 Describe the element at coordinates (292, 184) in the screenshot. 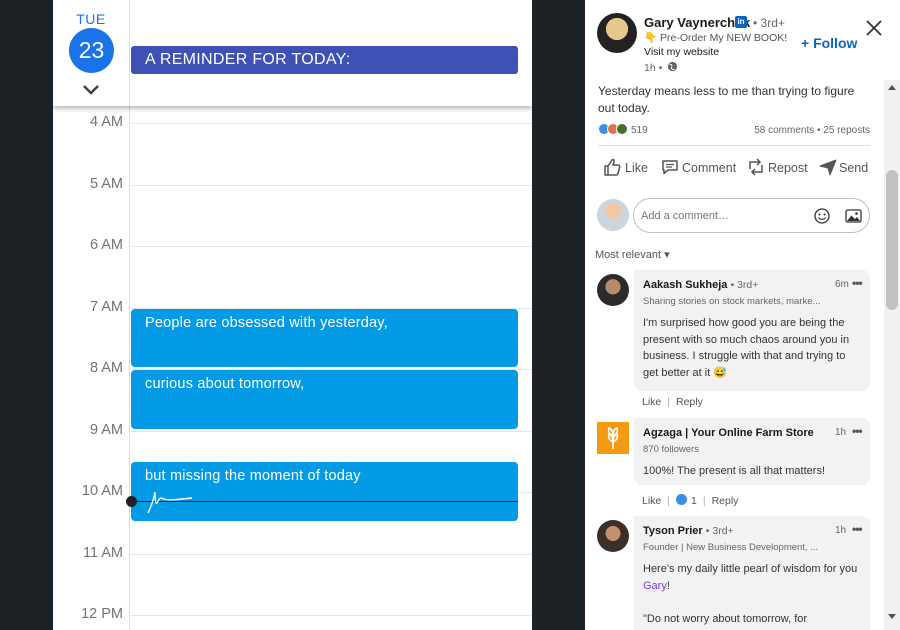

I see `hour-row: 5 AM` at that location.